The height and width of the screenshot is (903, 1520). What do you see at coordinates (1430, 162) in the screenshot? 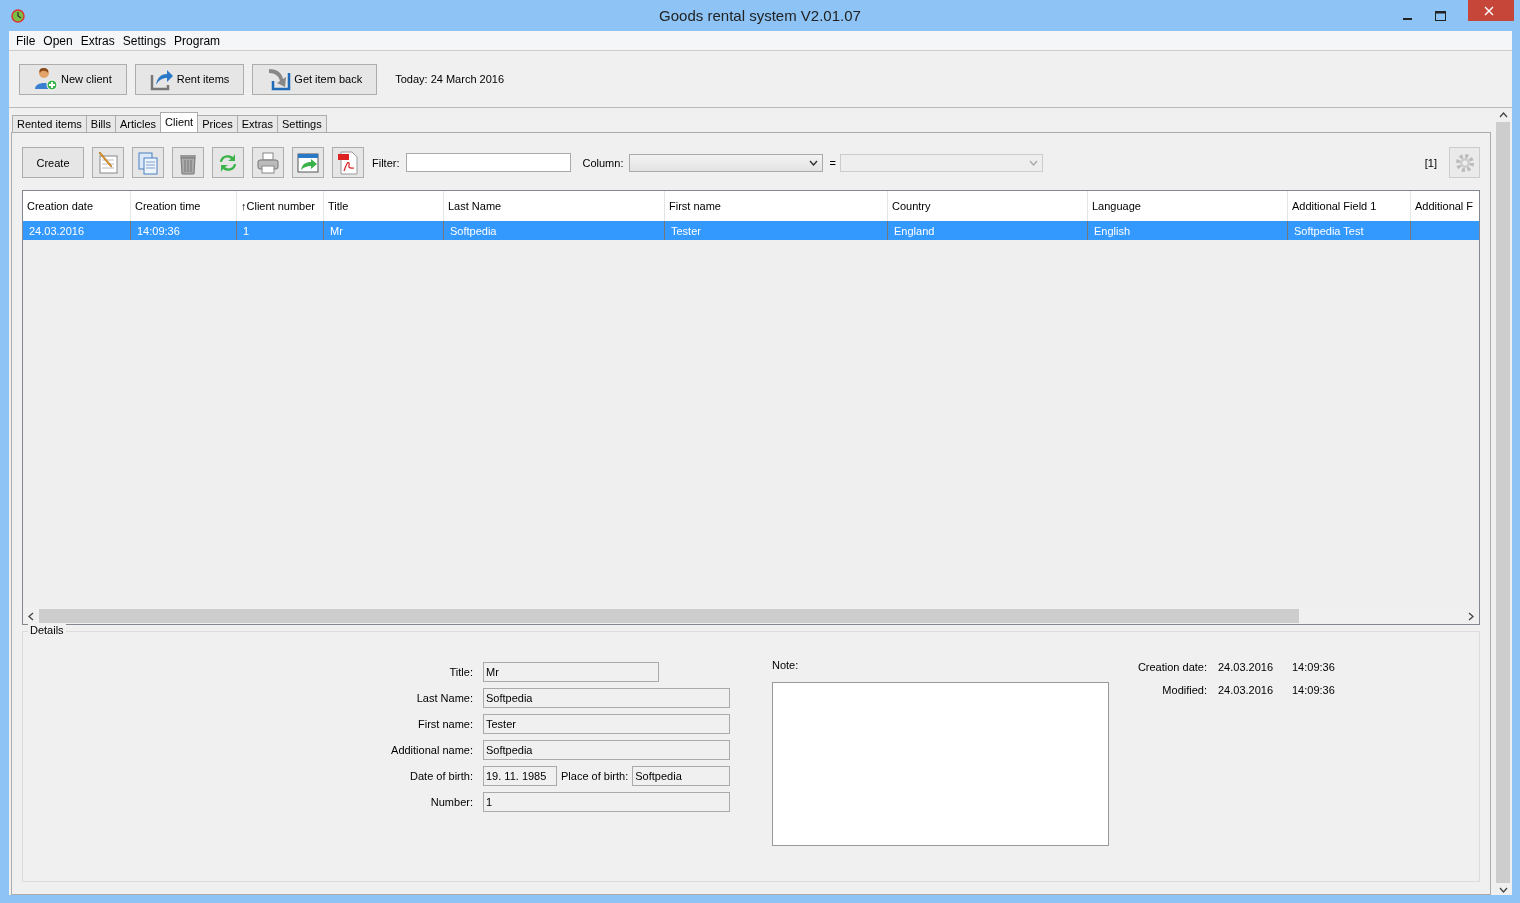
I see `record-count: [1]` at bounding box center [1430, 162].